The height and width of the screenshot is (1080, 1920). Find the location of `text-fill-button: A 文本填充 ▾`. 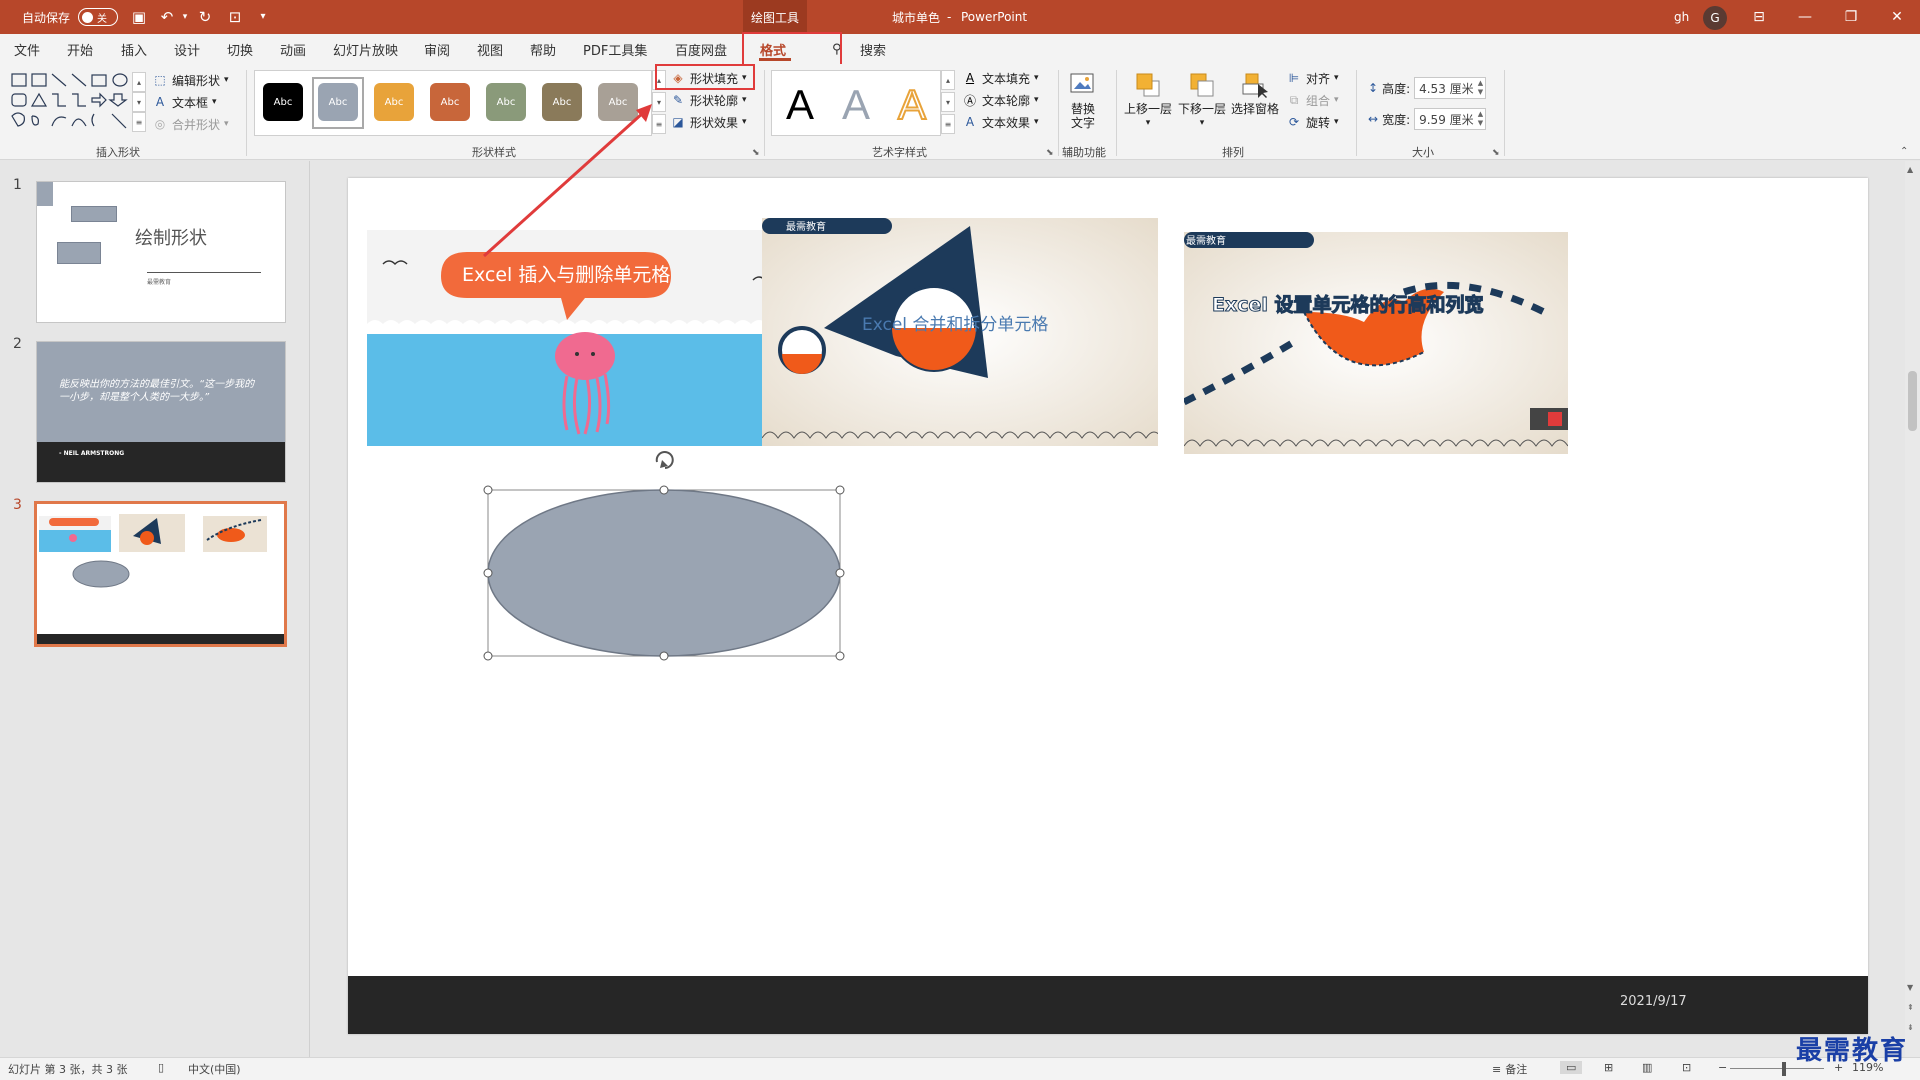

text-fill-button: A 文本填充 ▾ is located at coordinates (1000, 78).